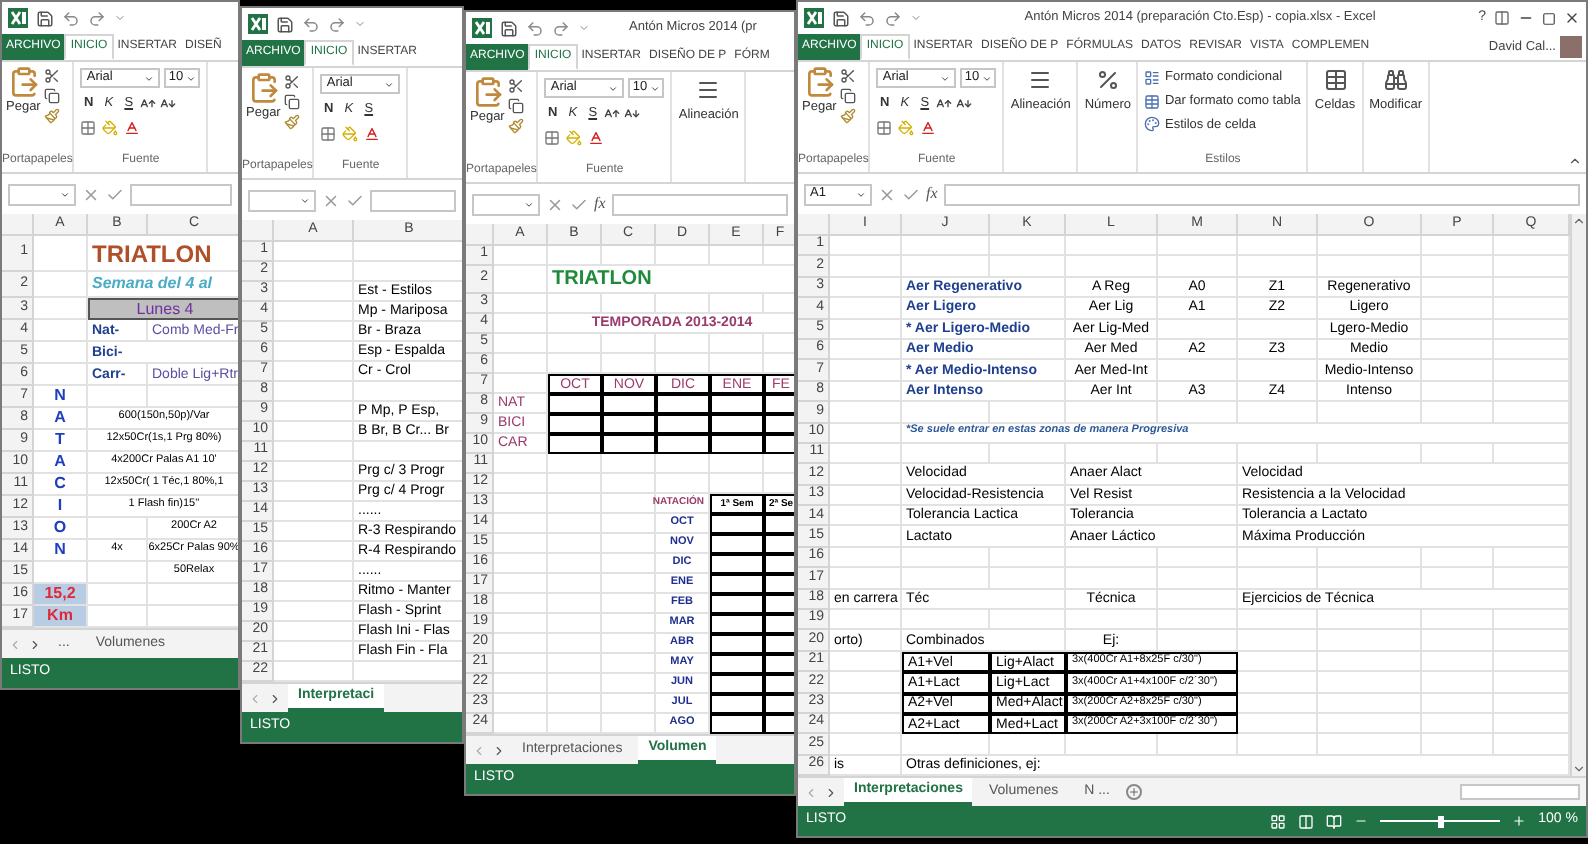 The width and height of the screenshot is (1588, 844). I want to click on fill-color-icon, so click(906, 127).